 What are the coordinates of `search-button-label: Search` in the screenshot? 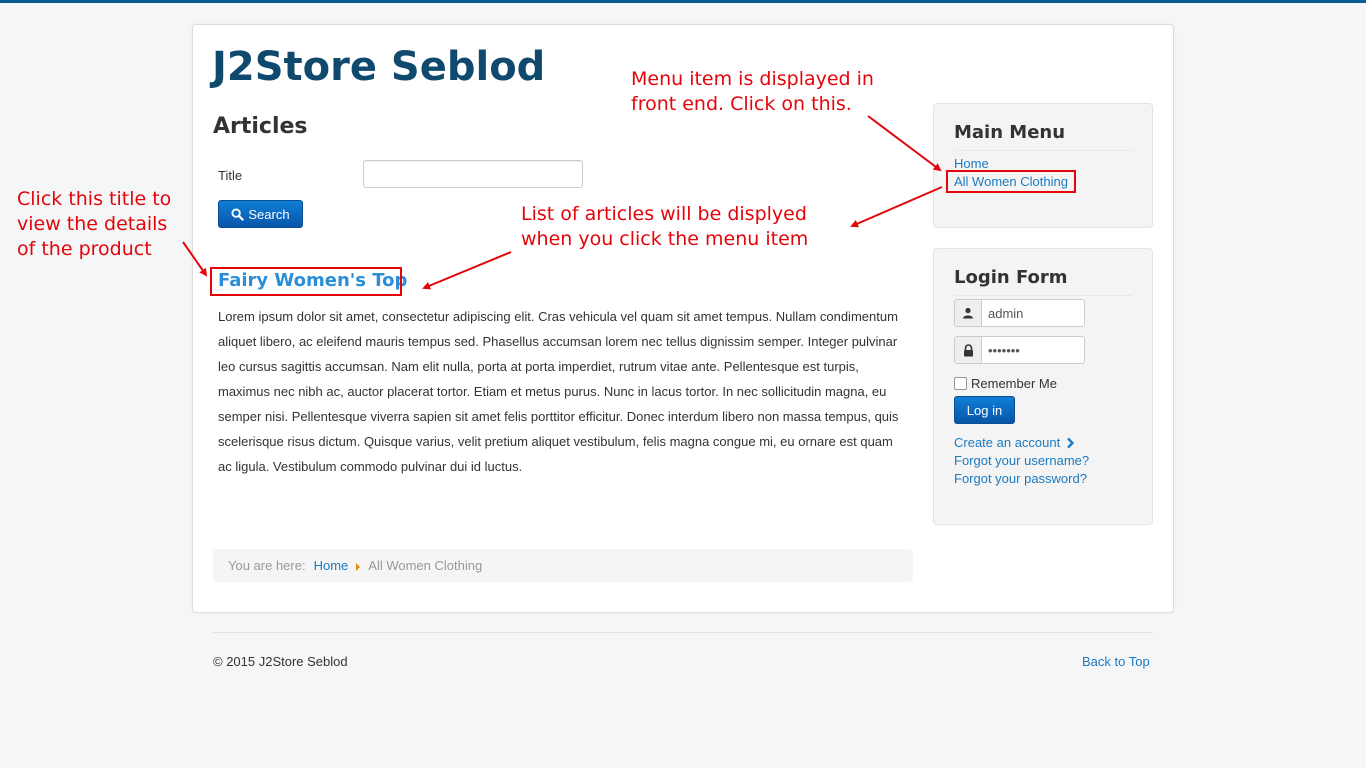 It's located at (269, 214).